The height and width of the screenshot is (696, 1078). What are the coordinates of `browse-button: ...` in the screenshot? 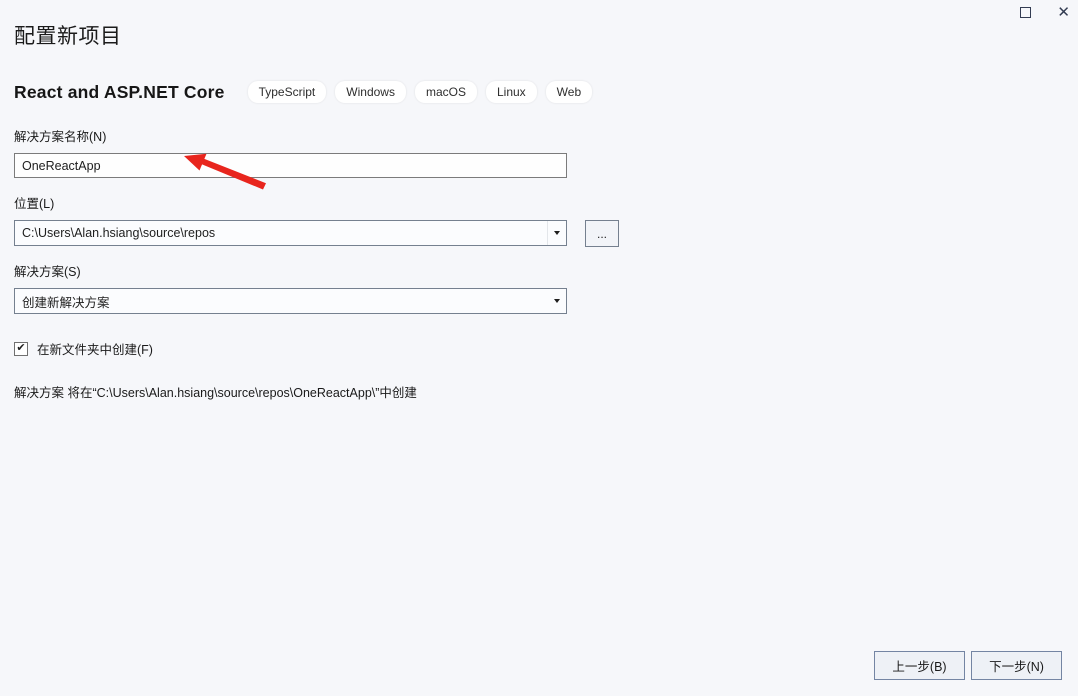 It's located at (602, 233).